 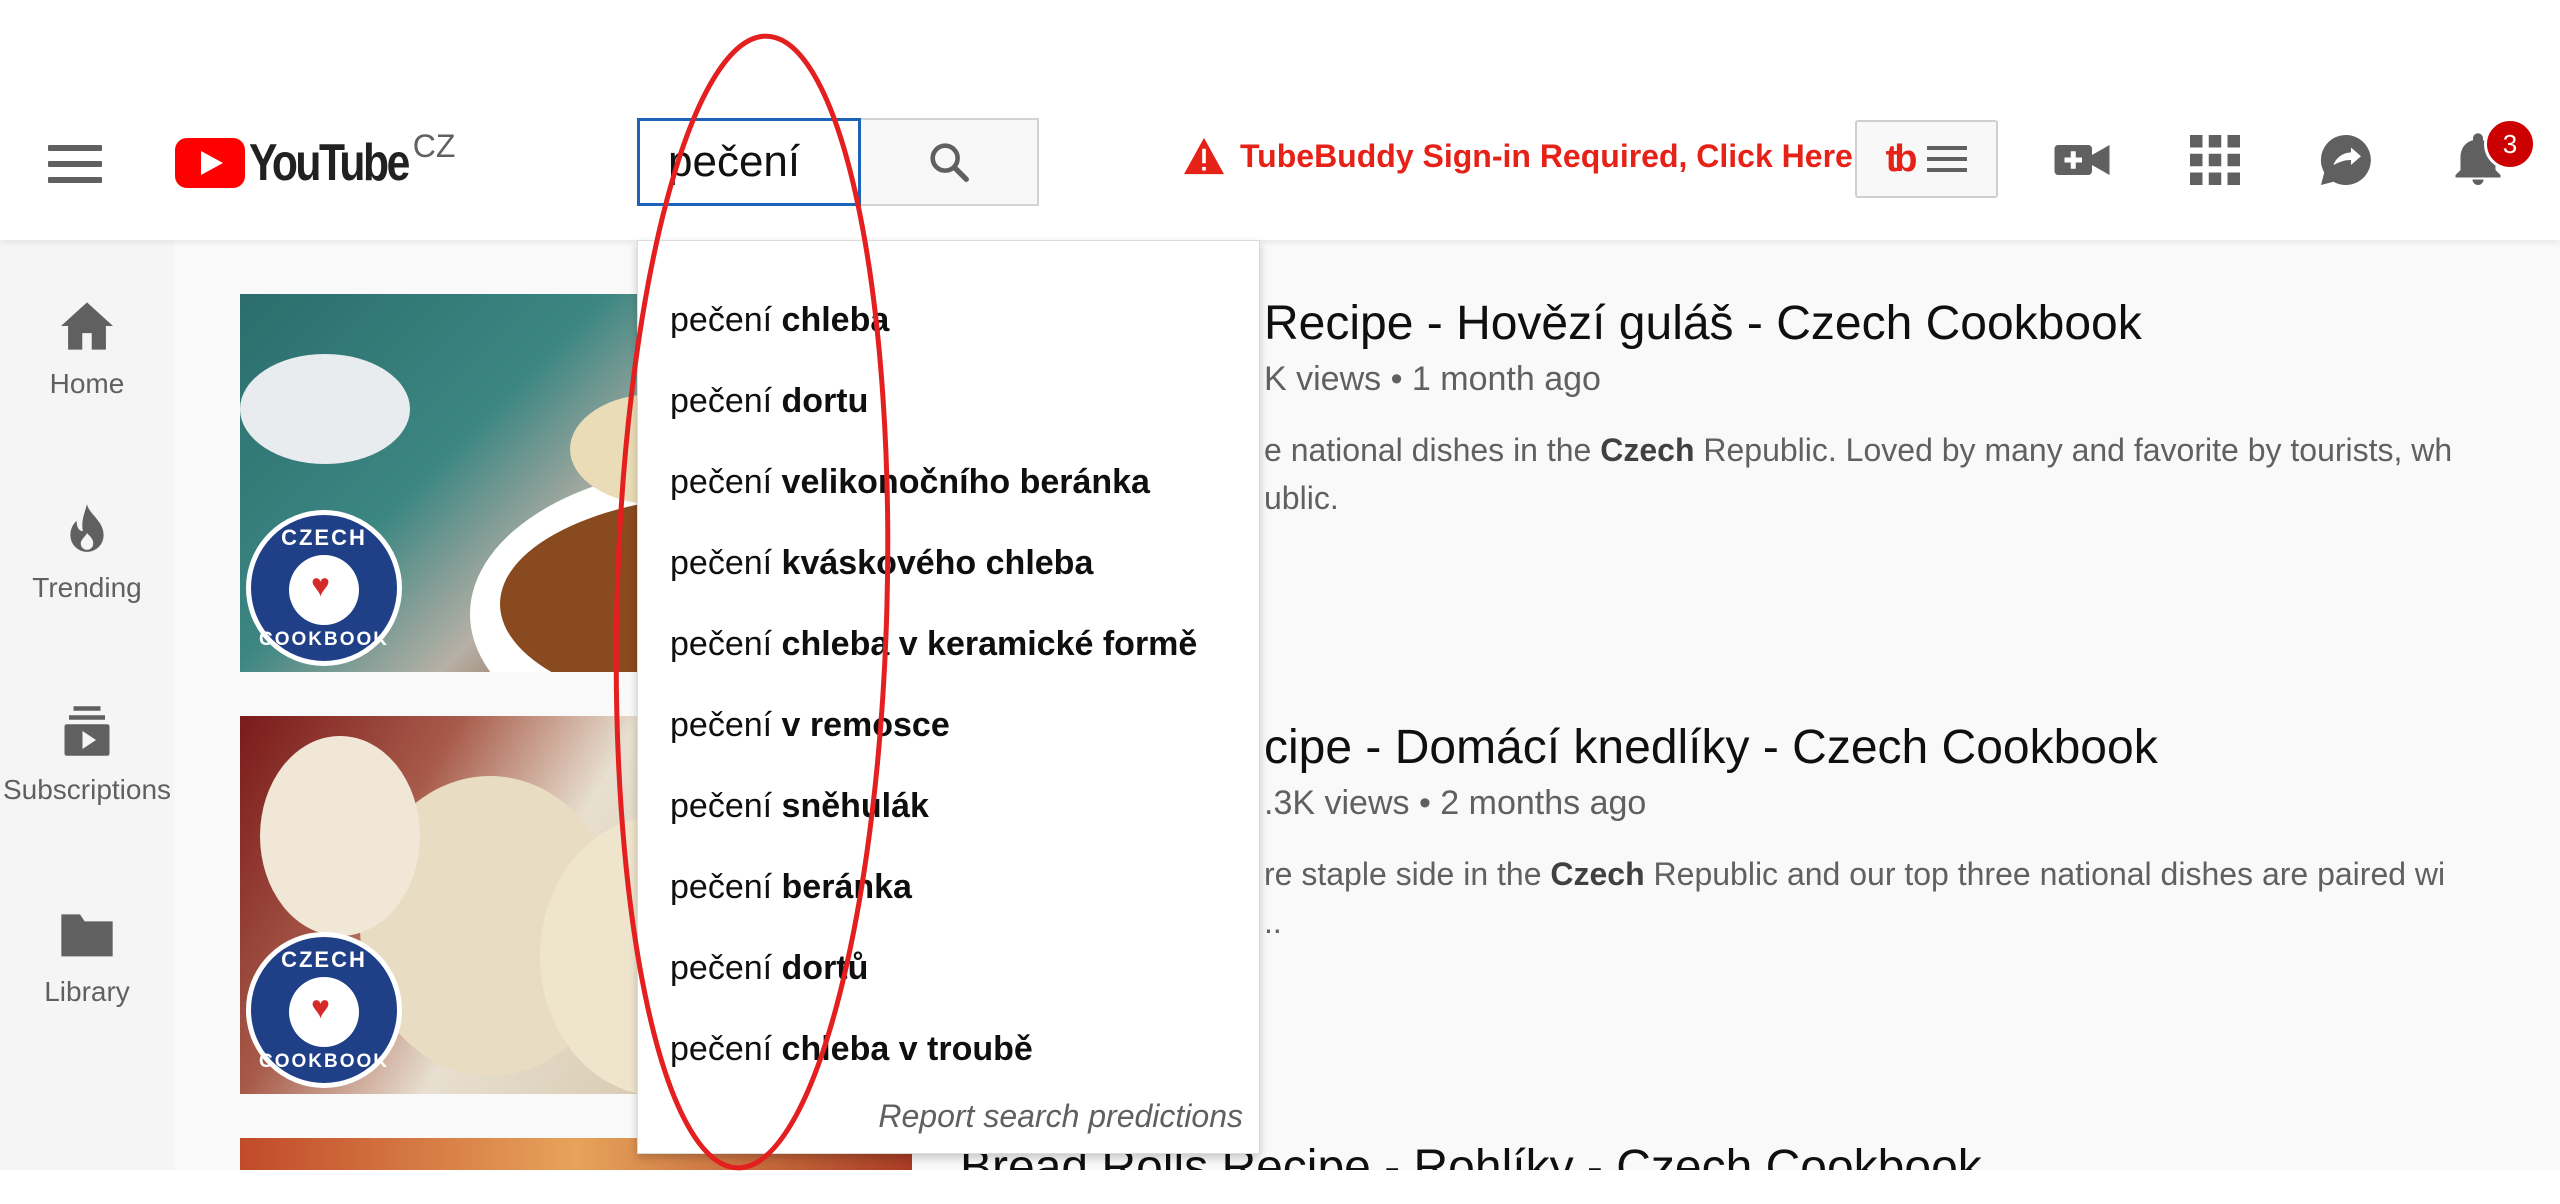 I want to click on create-video-icon, so click(x=2082, y=160).